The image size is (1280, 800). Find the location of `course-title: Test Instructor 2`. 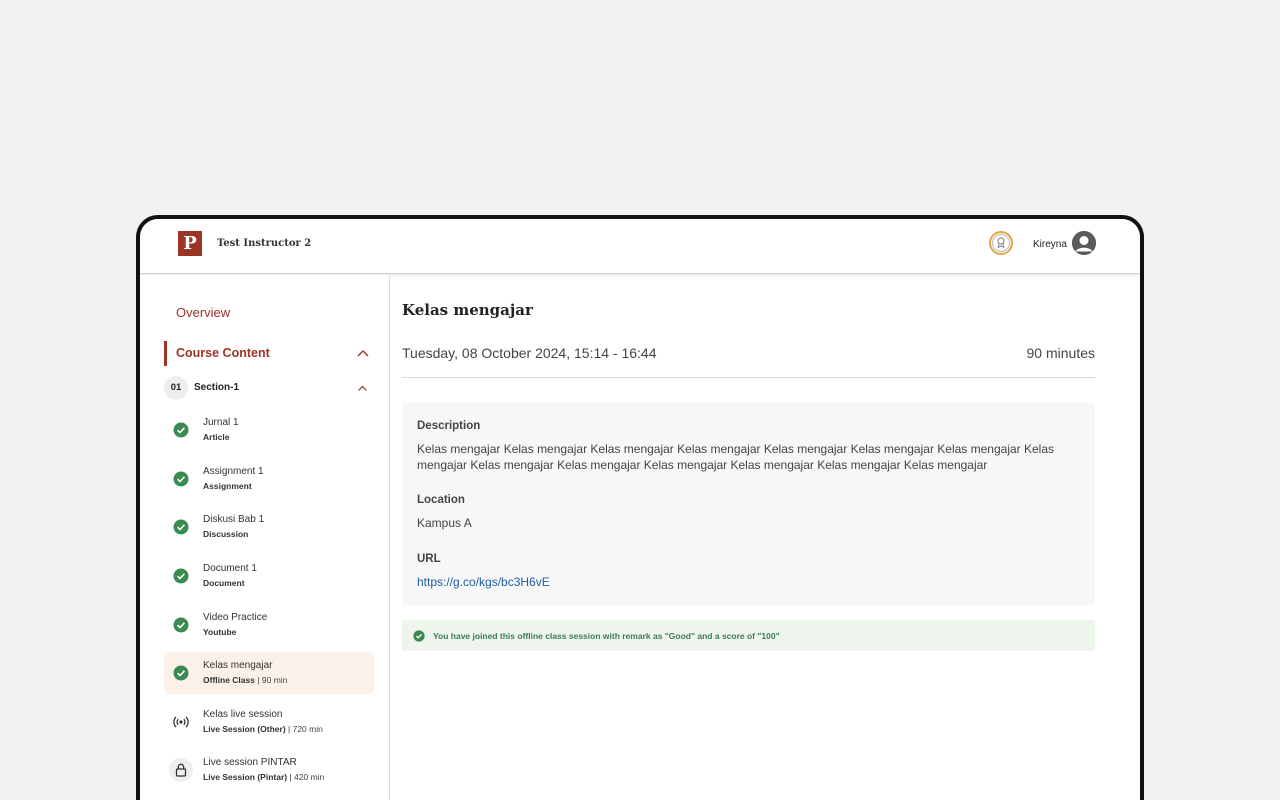

course-title: Test Instructor 2 is located at coordinates (264, 243).